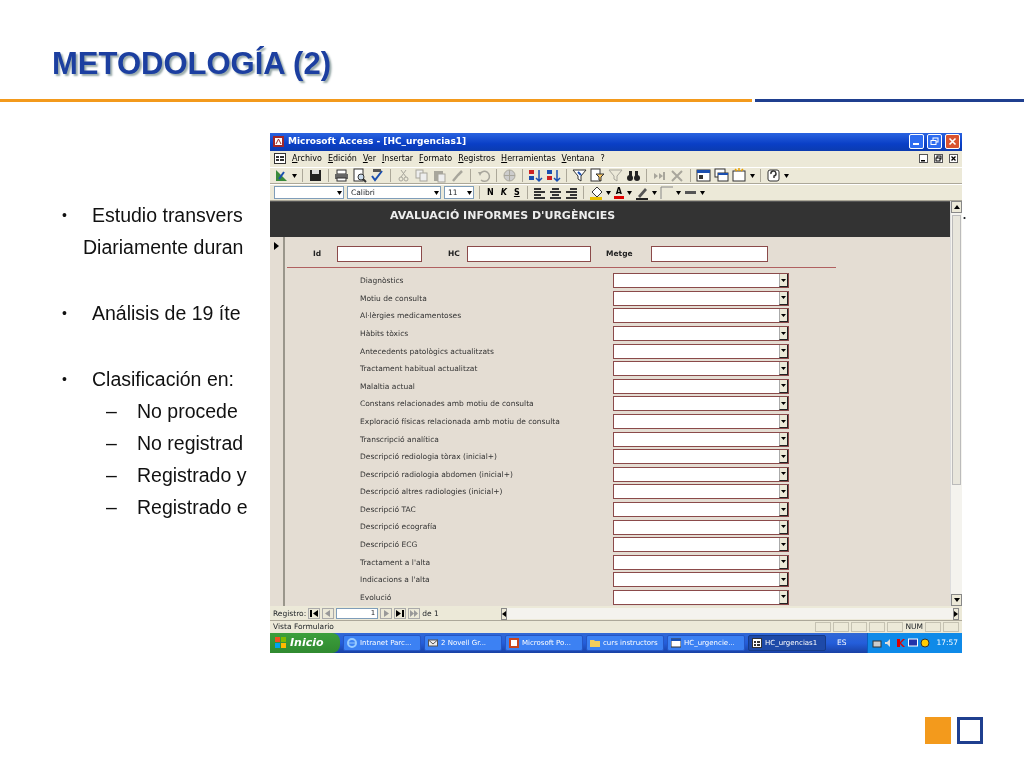 Image resolution: width=1024 pixels, height=768 pixels. What do you see at coordinates (369, 158) in the screenshot?
I see `menu-item: Ver` at bounding box center [369, 158].